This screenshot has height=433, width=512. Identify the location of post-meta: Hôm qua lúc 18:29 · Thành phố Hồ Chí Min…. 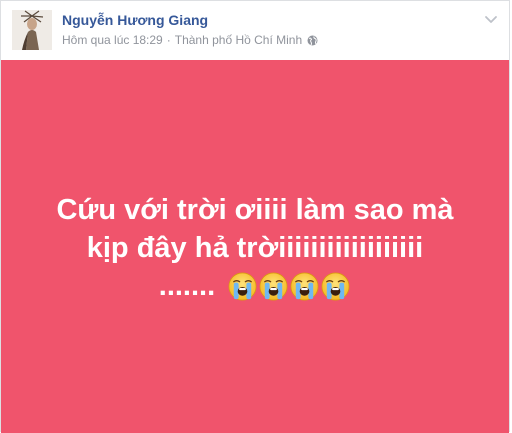
(190, 40).